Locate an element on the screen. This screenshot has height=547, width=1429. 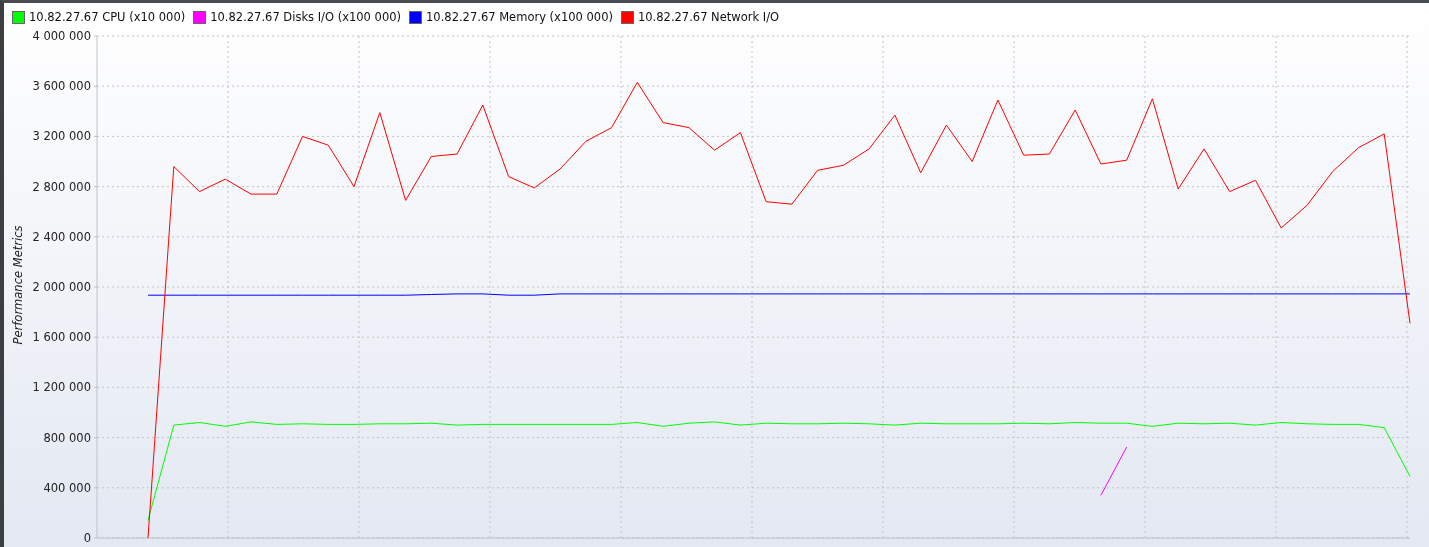
legend-label: 10.82.27.67 Disks I/O (x100 000) is located at coordinates (306, 17).